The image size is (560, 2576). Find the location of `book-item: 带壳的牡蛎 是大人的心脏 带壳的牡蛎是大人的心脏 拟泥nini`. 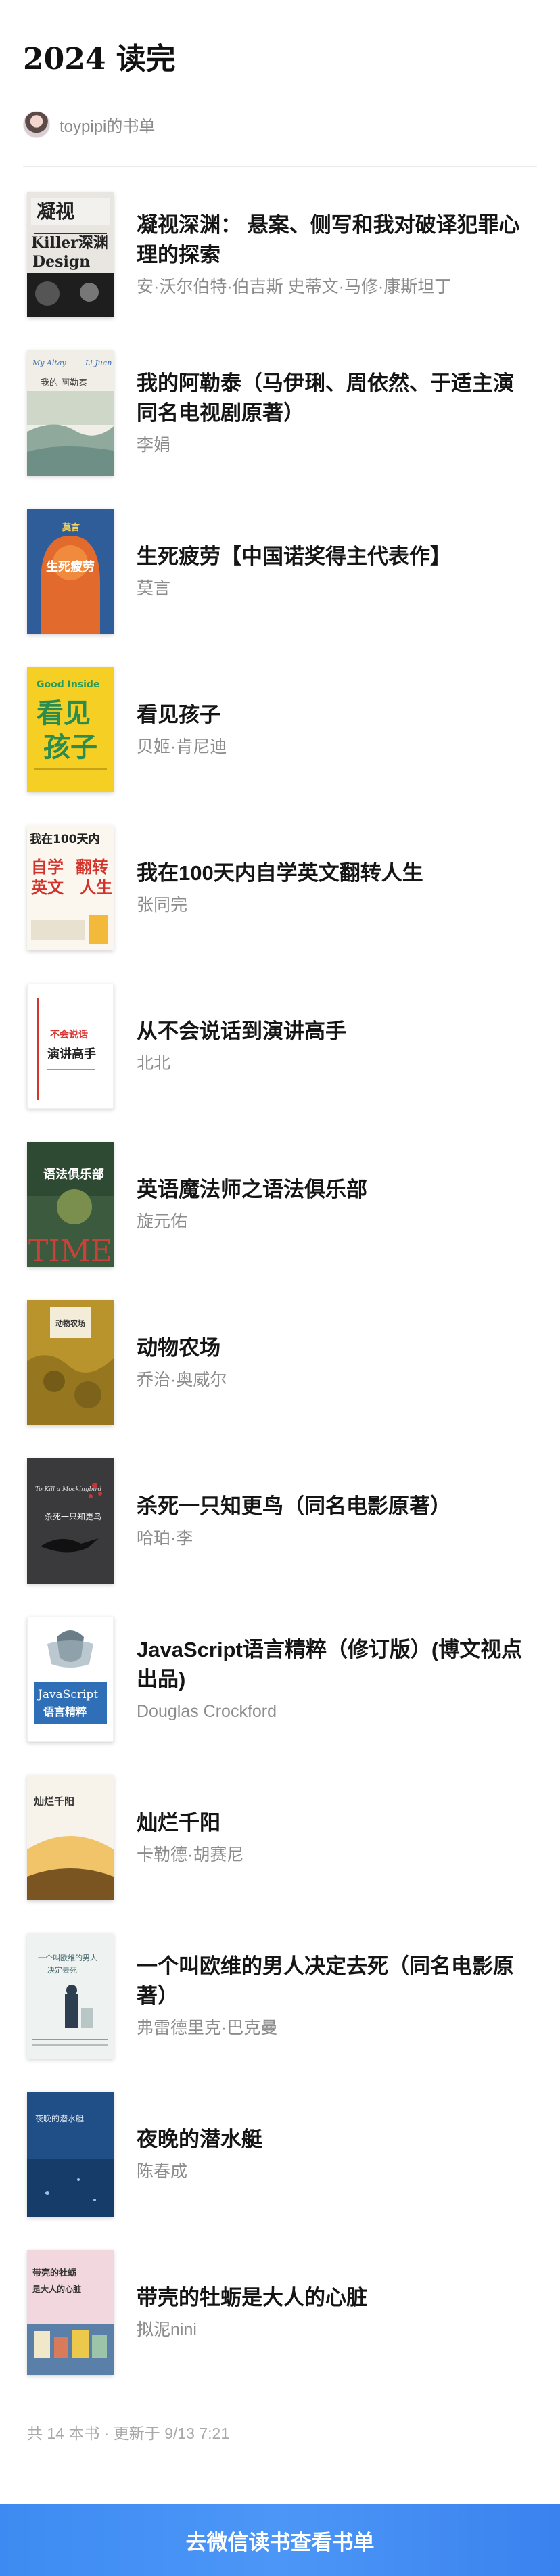

book-item: 带壳的牡蛎 是大人的心脏 带壳的牡蛎是大人的心脏 拟泥nini is located at coordinates (280, 2312).